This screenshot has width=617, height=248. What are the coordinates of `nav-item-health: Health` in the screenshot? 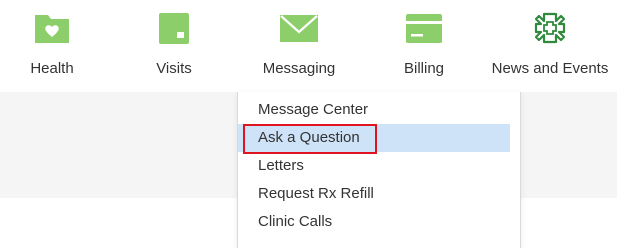 It's located at (52, 46).